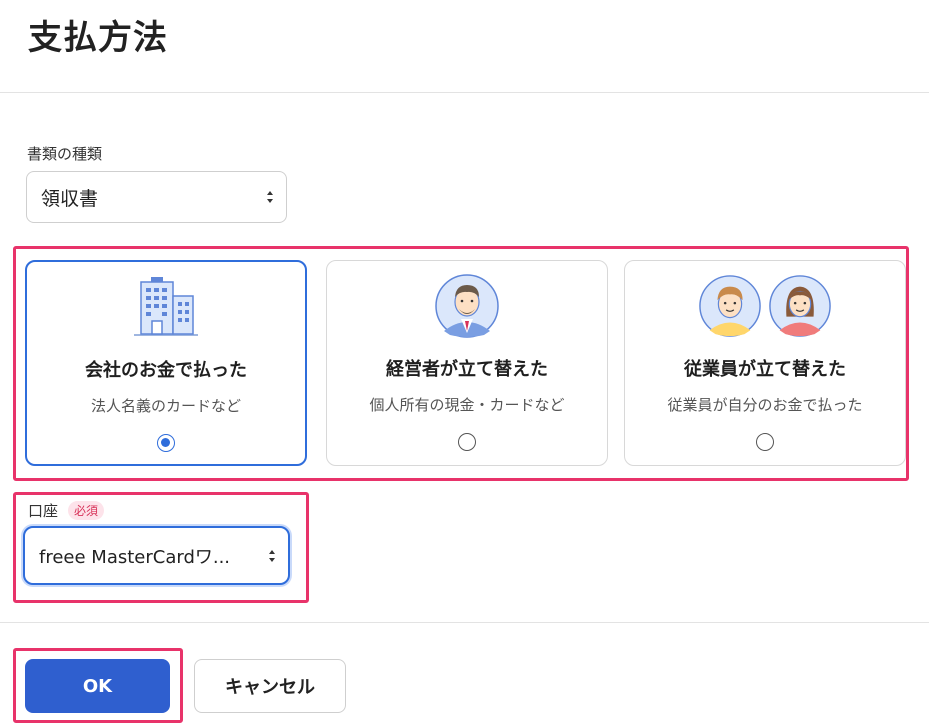 Image resolution: width=929 pixels, height=725 pixels. I want to click on header-divider, so click(464, 92).